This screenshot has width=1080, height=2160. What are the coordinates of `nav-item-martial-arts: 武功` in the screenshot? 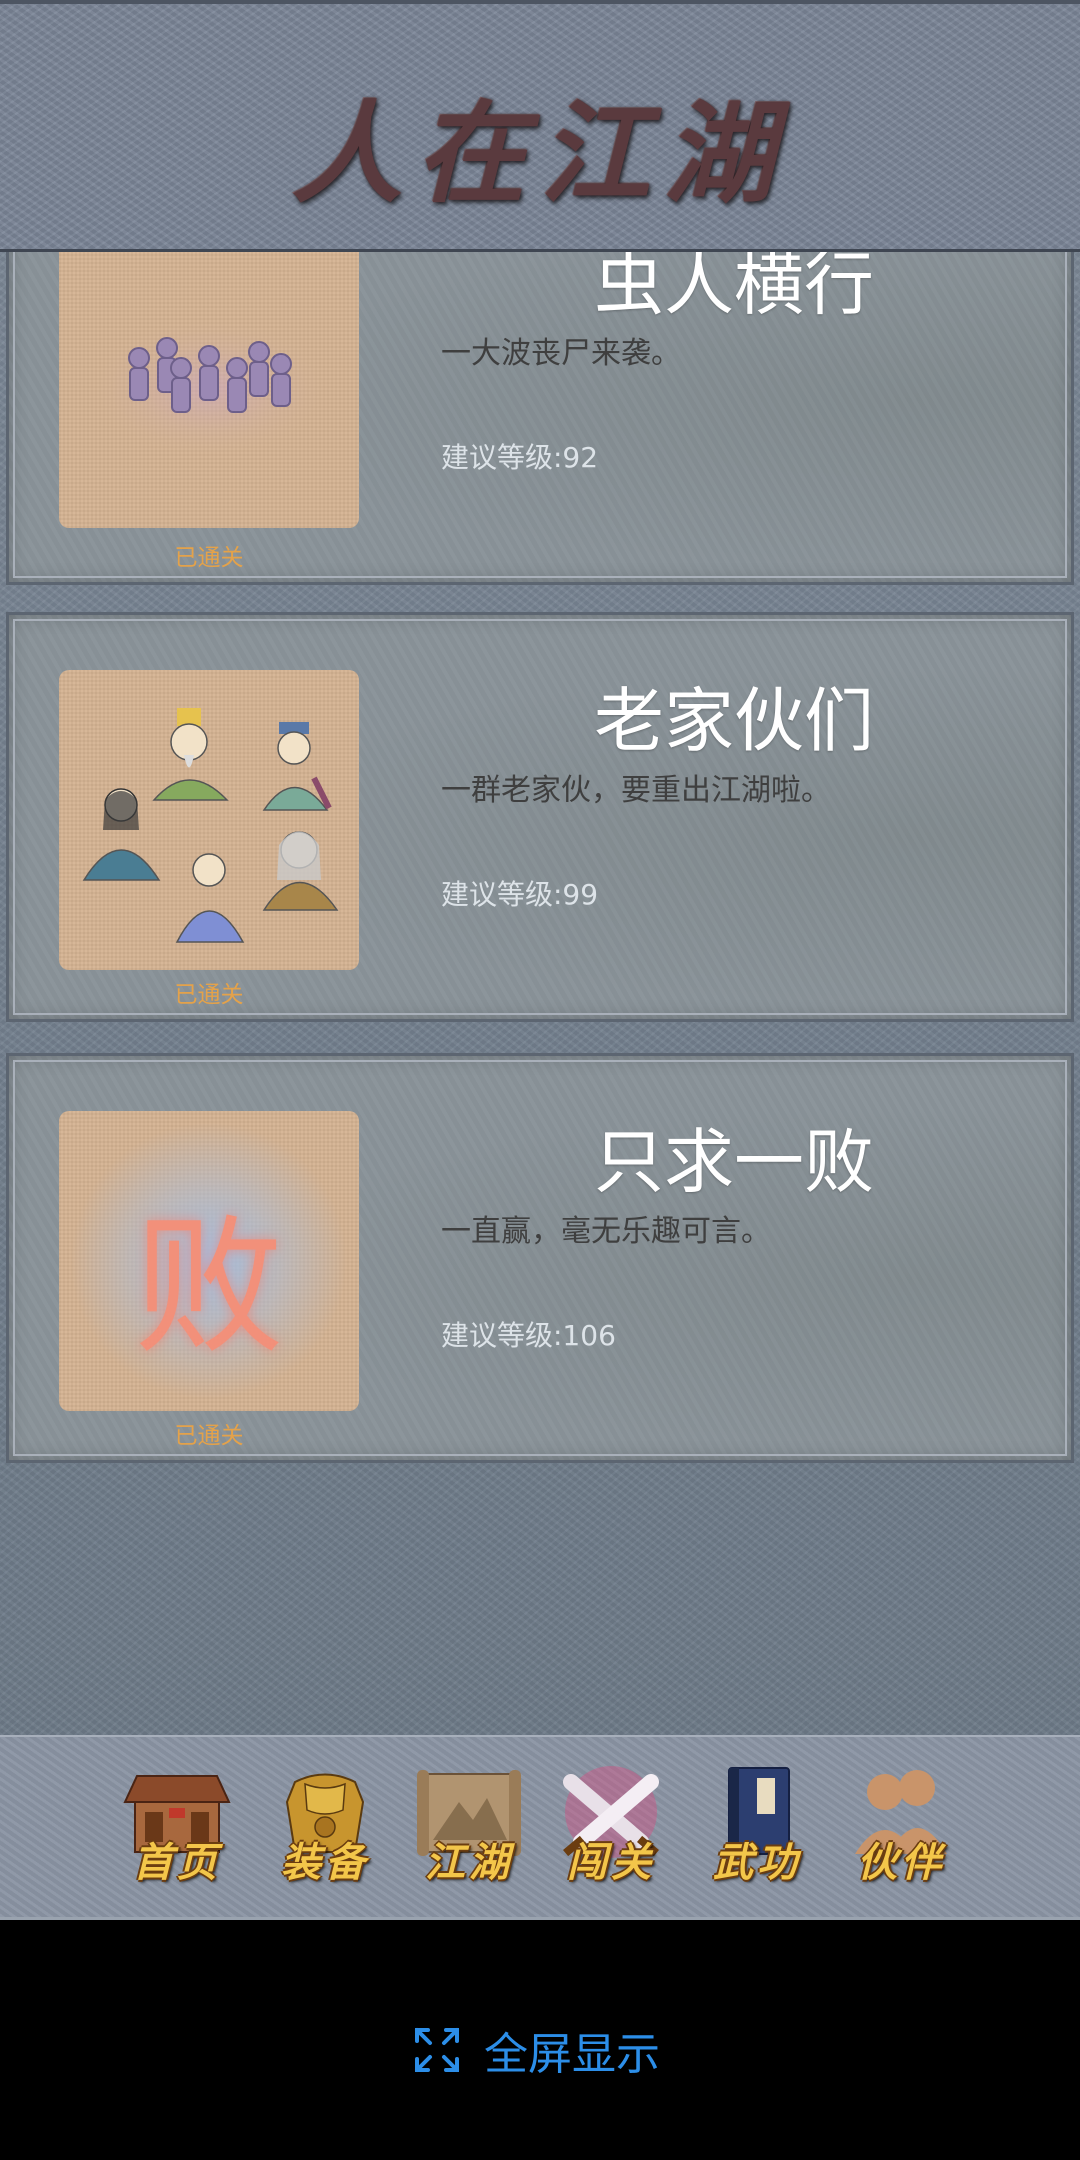 It's located at (757, 1827).